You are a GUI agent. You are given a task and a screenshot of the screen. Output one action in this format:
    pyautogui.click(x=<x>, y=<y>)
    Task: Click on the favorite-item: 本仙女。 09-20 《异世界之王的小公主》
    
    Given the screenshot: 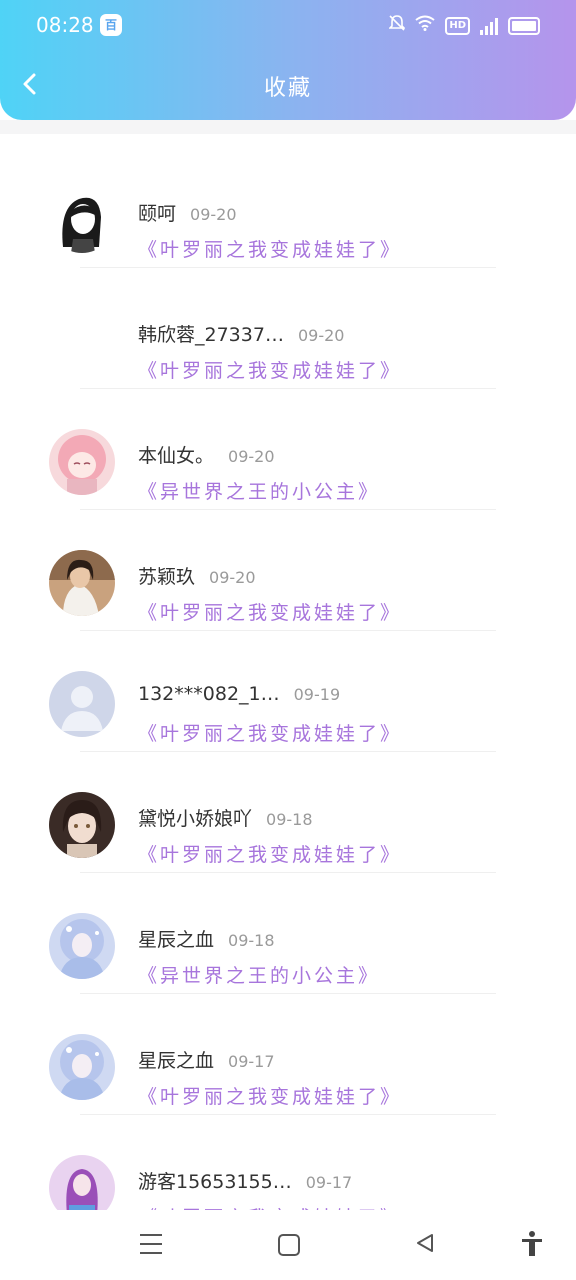 What is the action you would take?
    pyautogui.click(x=288, y=449)
    